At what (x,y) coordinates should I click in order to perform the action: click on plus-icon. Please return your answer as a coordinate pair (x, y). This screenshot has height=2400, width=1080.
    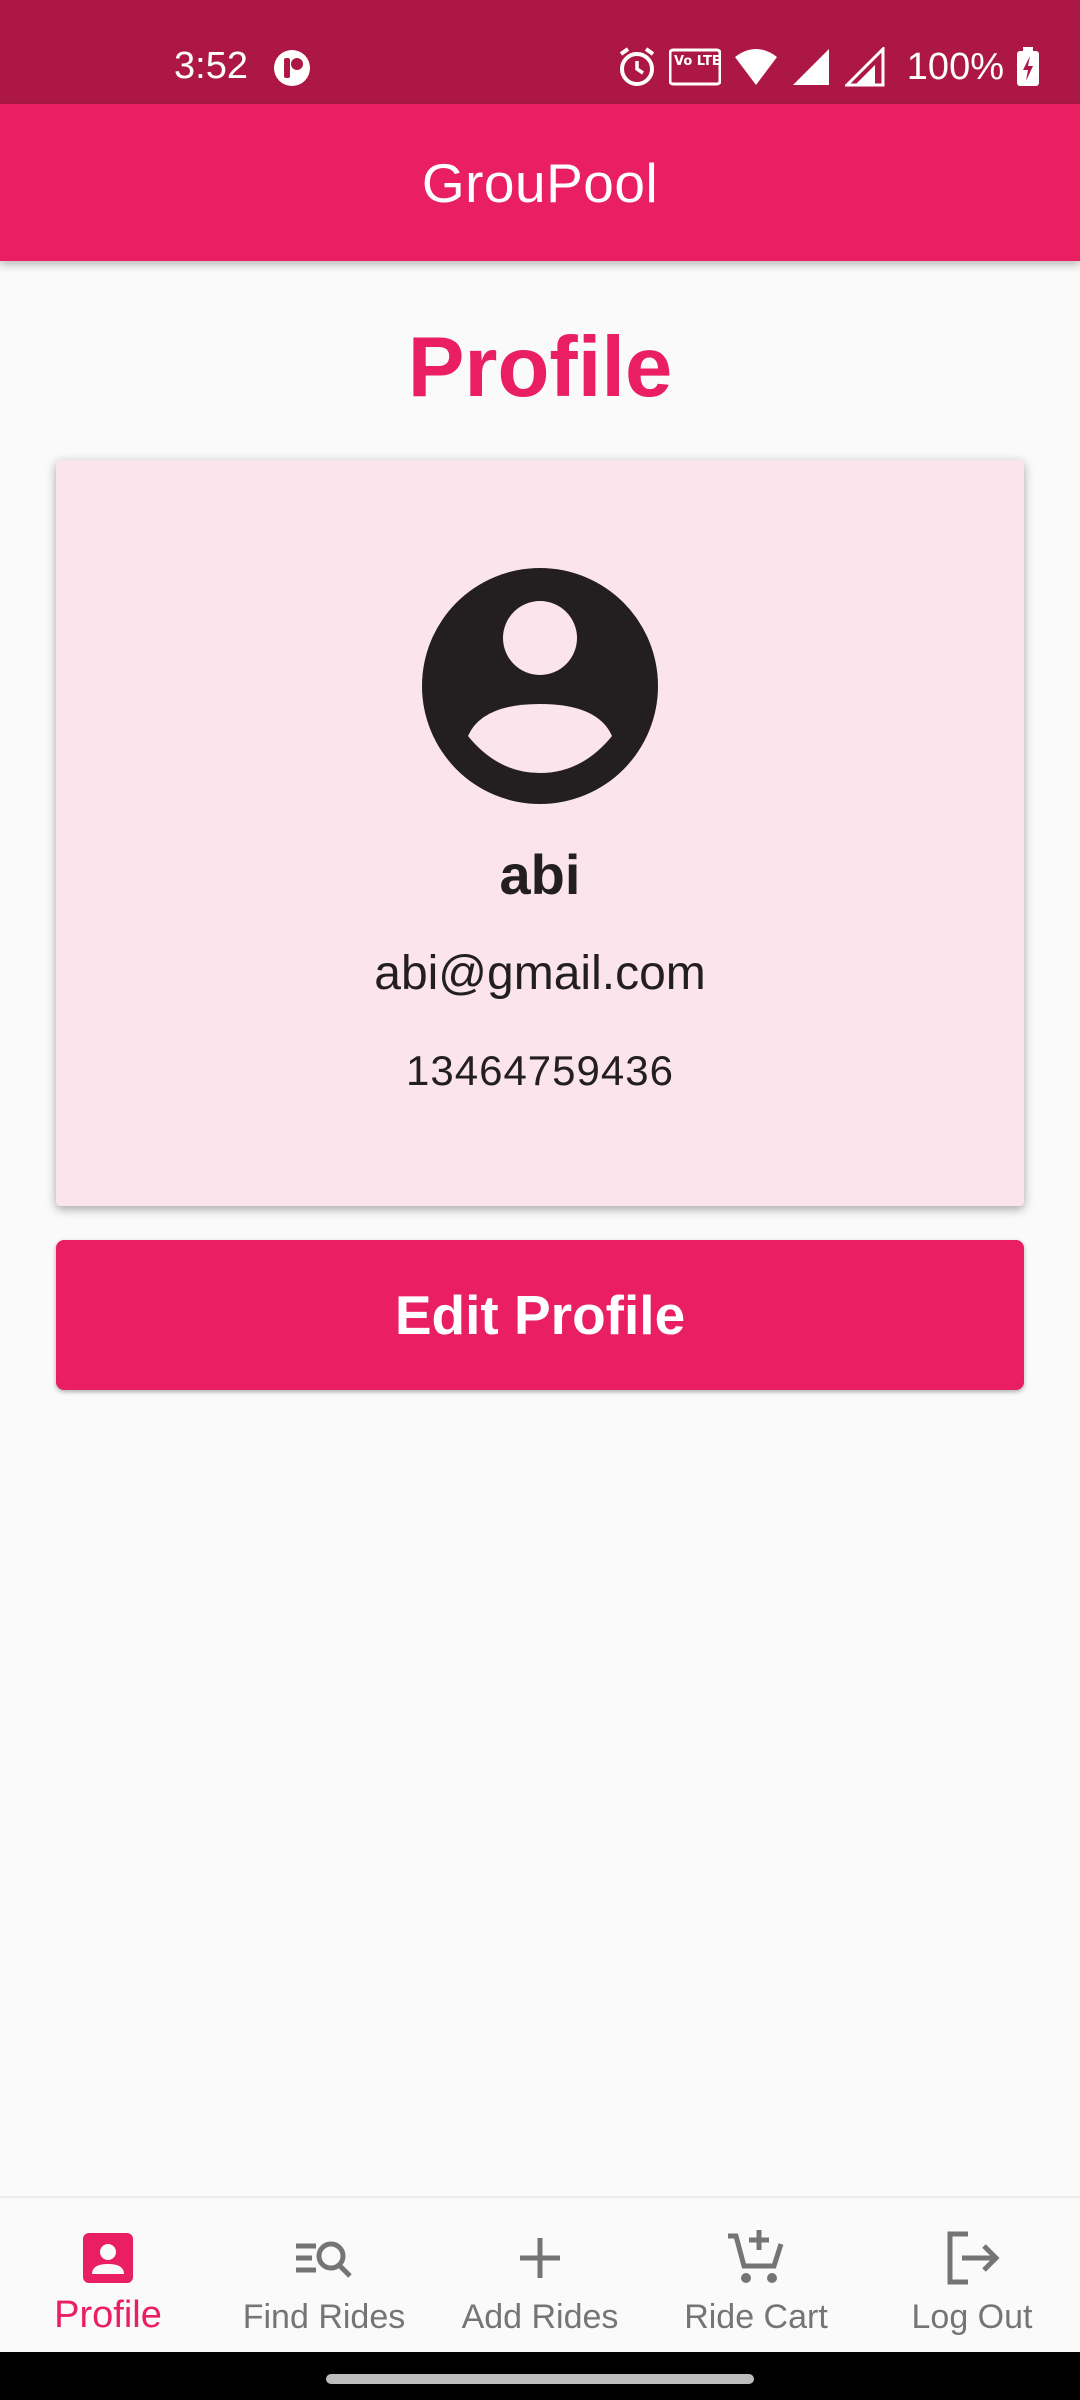
    Looking at the image, I should click on (540, 2258).